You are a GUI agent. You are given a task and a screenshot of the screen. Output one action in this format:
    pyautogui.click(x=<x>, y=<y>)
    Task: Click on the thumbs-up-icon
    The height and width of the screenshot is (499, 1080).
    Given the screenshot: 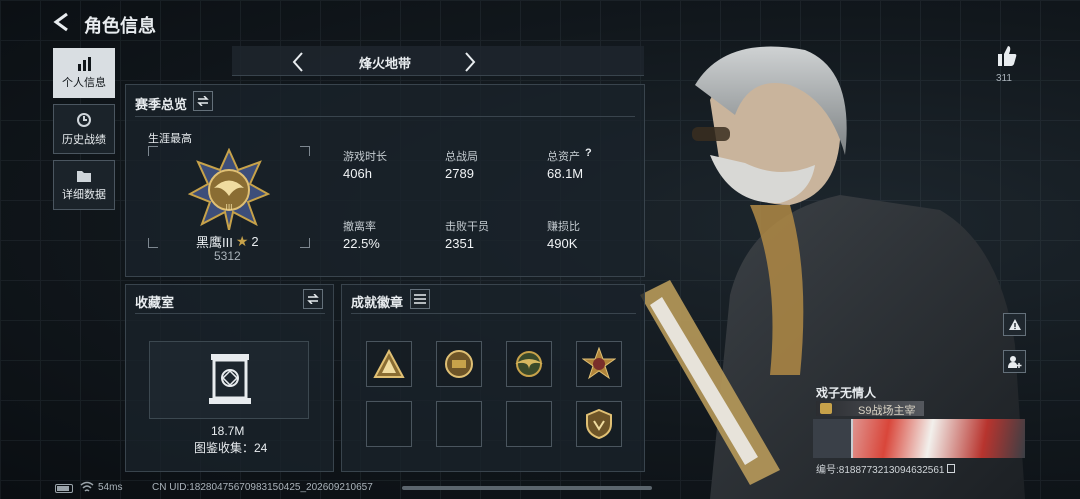 What is the action you would take?
    pyautogui.click(x=1007, y=56)
    